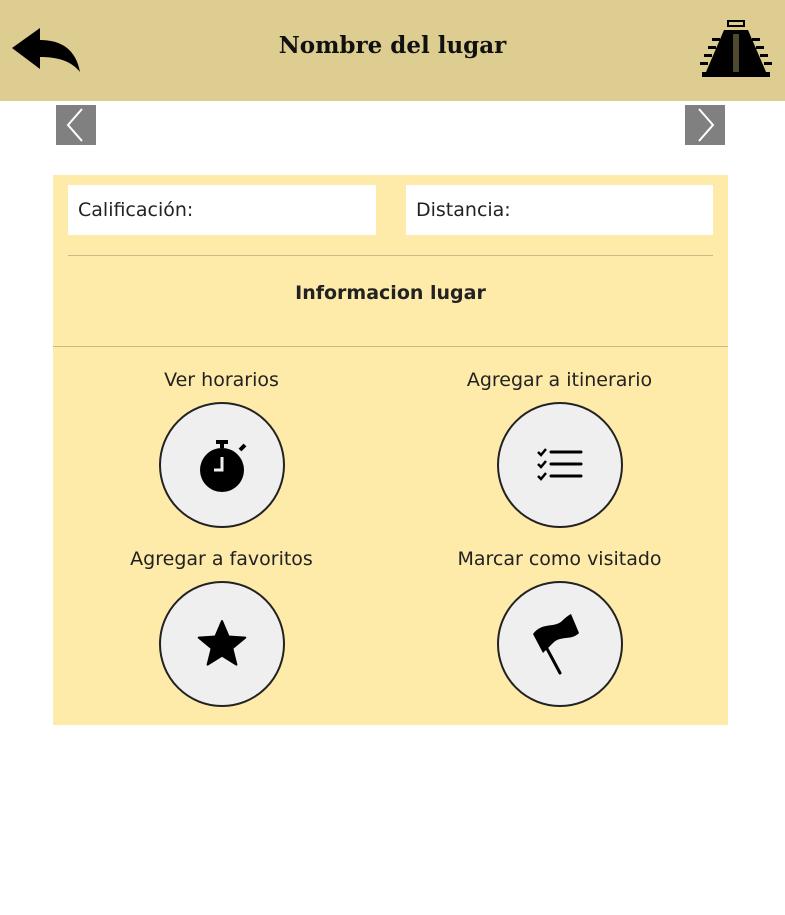 The image size is (785, 915). What do you see at coordinates (556, 644) in the screenshot?
I see `flag-icon` at bounding box center [556, 644].